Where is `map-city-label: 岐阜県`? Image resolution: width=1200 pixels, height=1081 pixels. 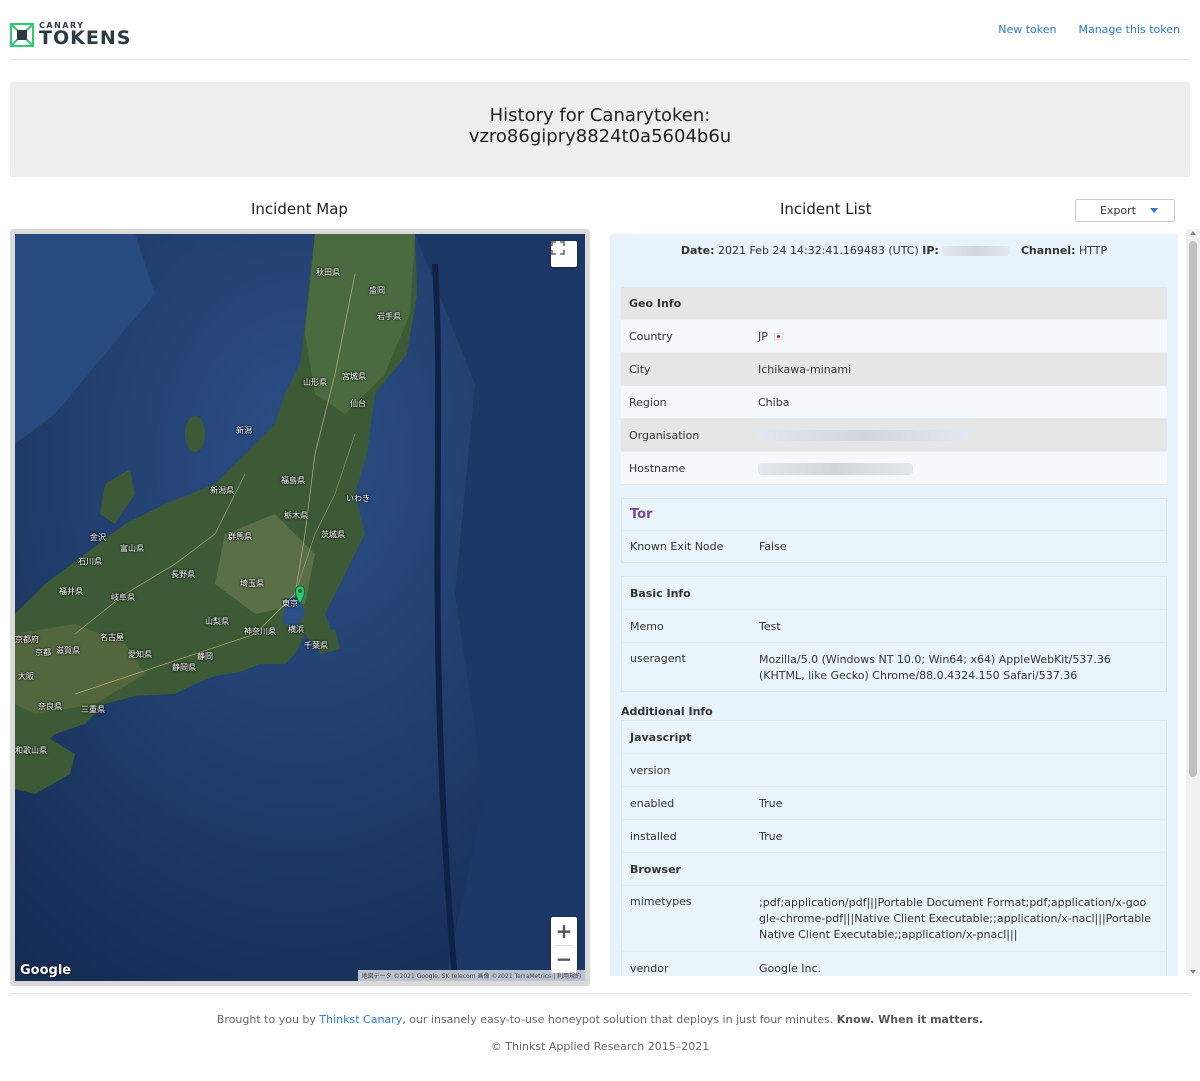
map-city-label: 岐阜県 is located at coordinates (123, 597).